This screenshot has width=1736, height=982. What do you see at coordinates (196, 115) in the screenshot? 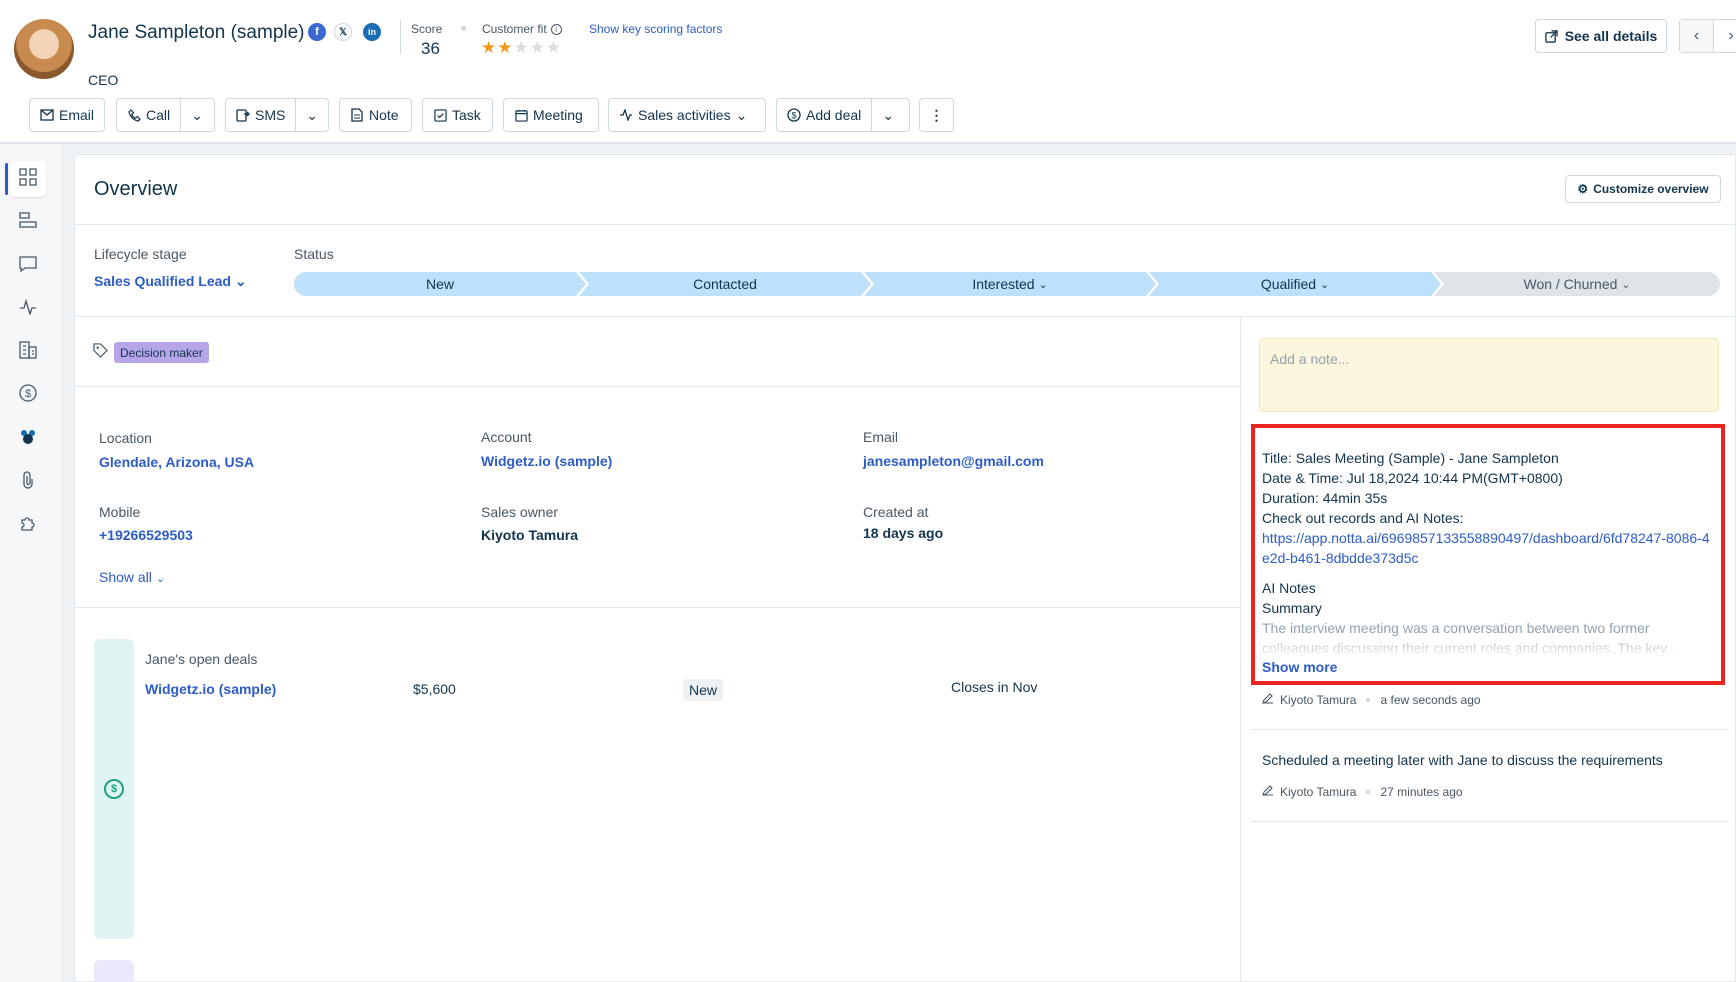
I see `call-options-dropdown: ⌄` at bounding box center [196, 115].